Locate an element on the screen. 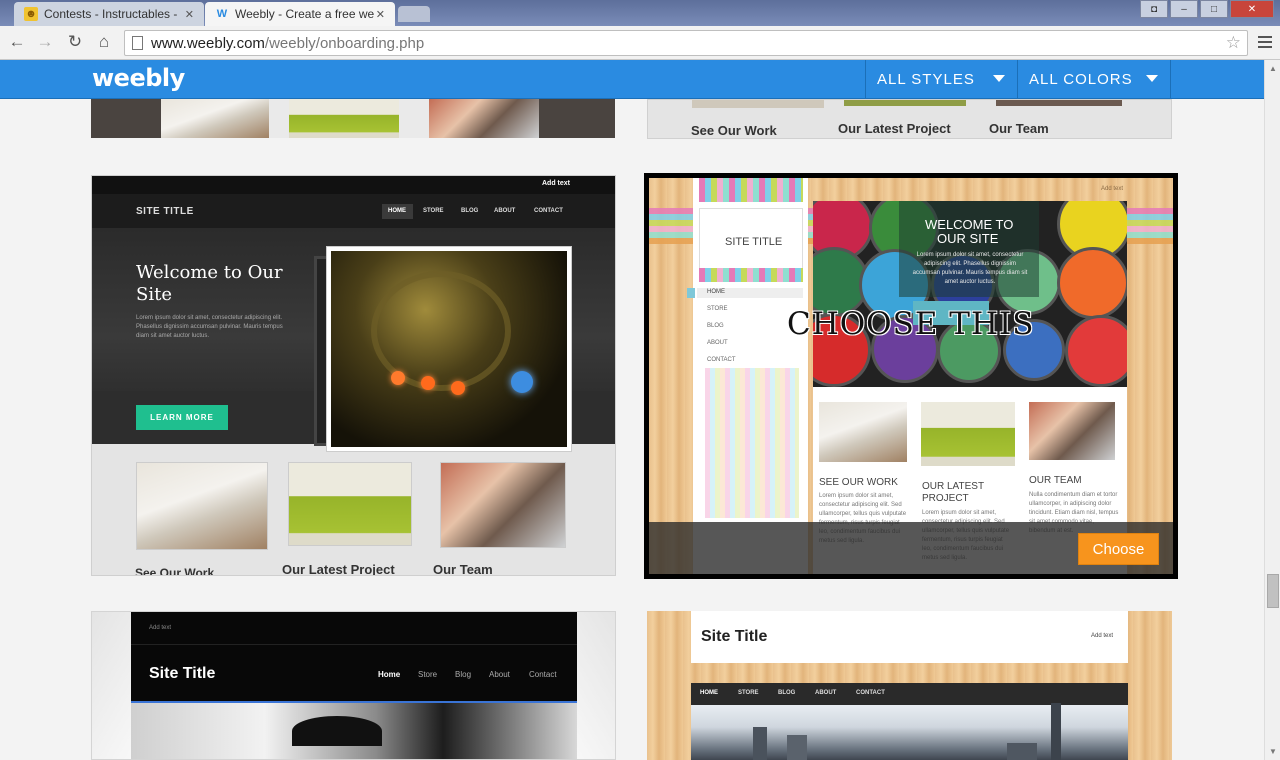 This screenshot has width=1280, height=760. ribbon-bottom is located at coordinates (751, 275).